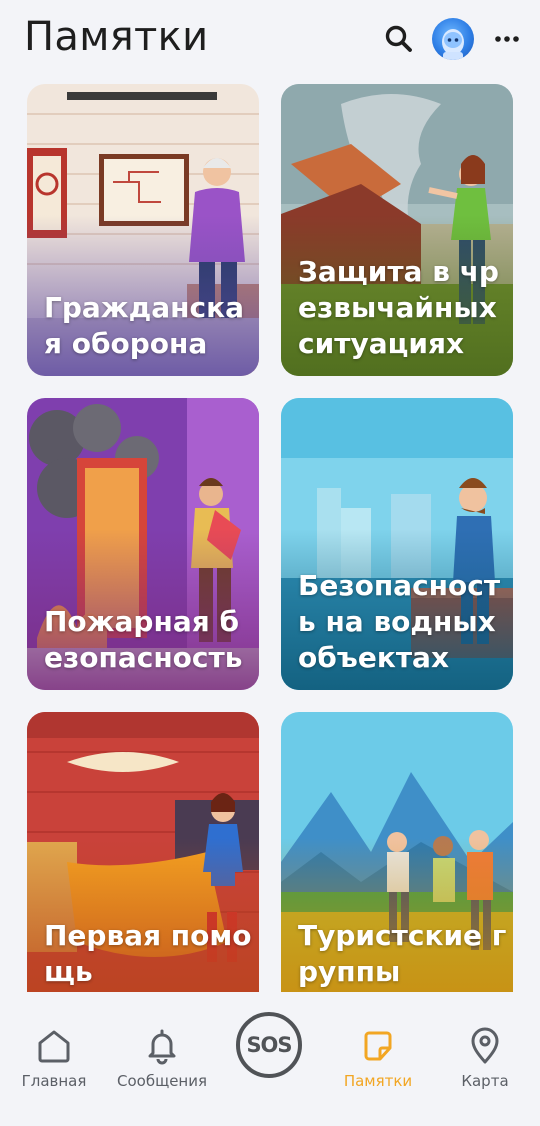 The height and width of the screenshot is (1126, 540). Describe the element at coordinates (143, 544) in the screenshot. I see `memo-card-fire-safety: Пожарная безопасность` at that location.